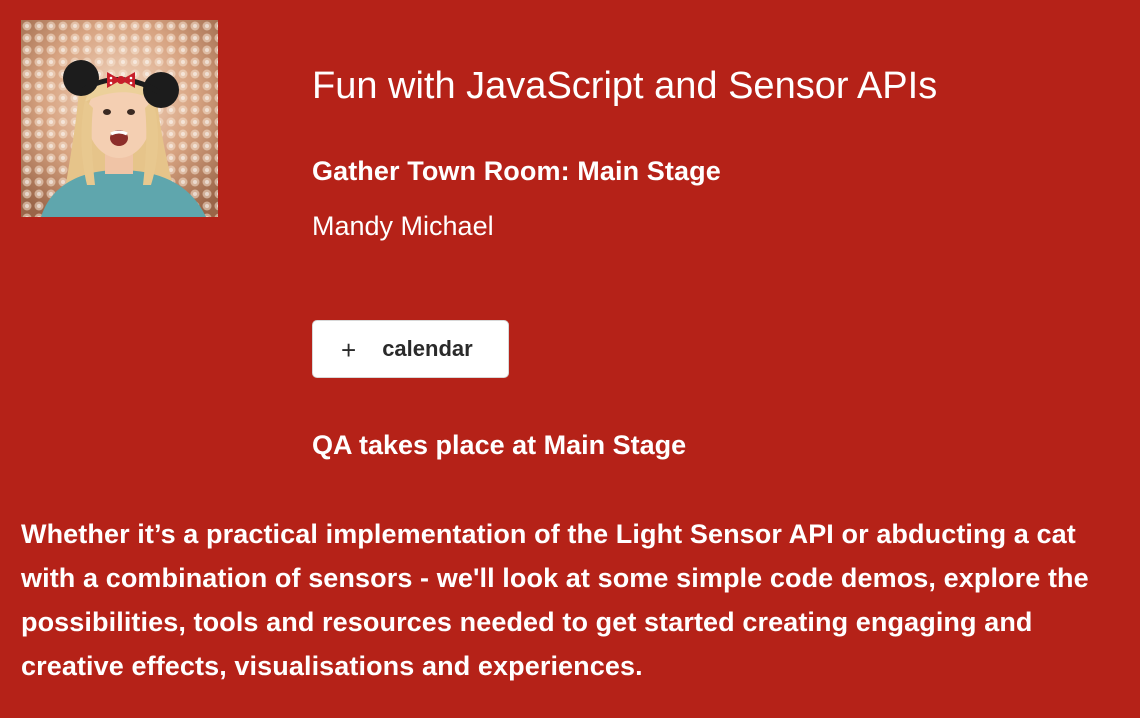 This screenshot has height=718, width=1140. I want to click on add-to-calendar-button: + calendar, so click(410, 349).